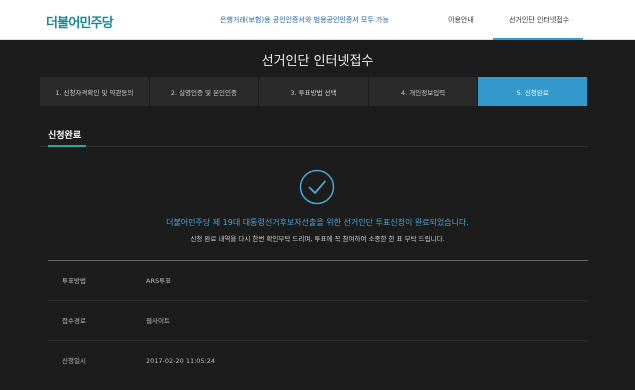 The height and width of the screenshot is (390, 635). I want to click on nav-link-online-registration: 선거인단 인터넷접수, so click(538, 20).